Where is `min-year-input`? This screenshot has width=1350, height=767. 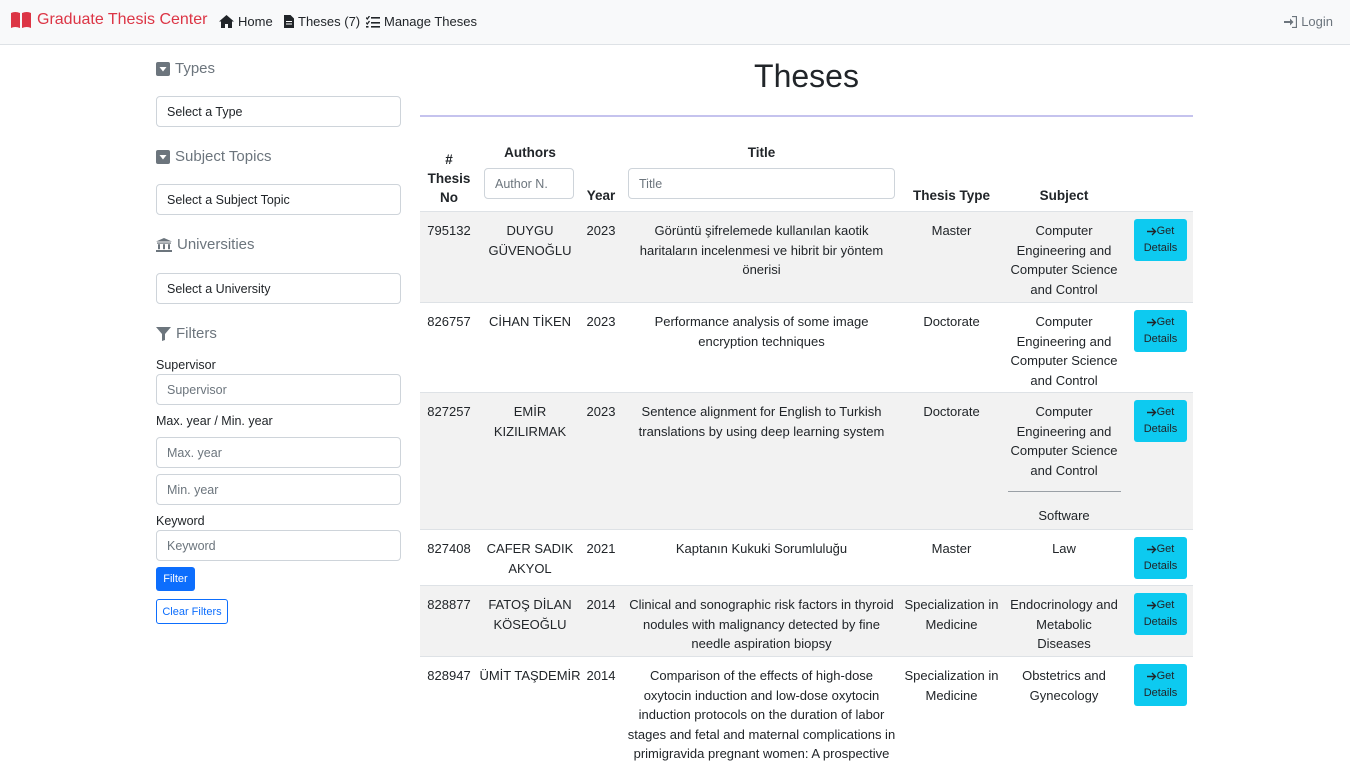
min-year-input is located at coordinates (278, 489).